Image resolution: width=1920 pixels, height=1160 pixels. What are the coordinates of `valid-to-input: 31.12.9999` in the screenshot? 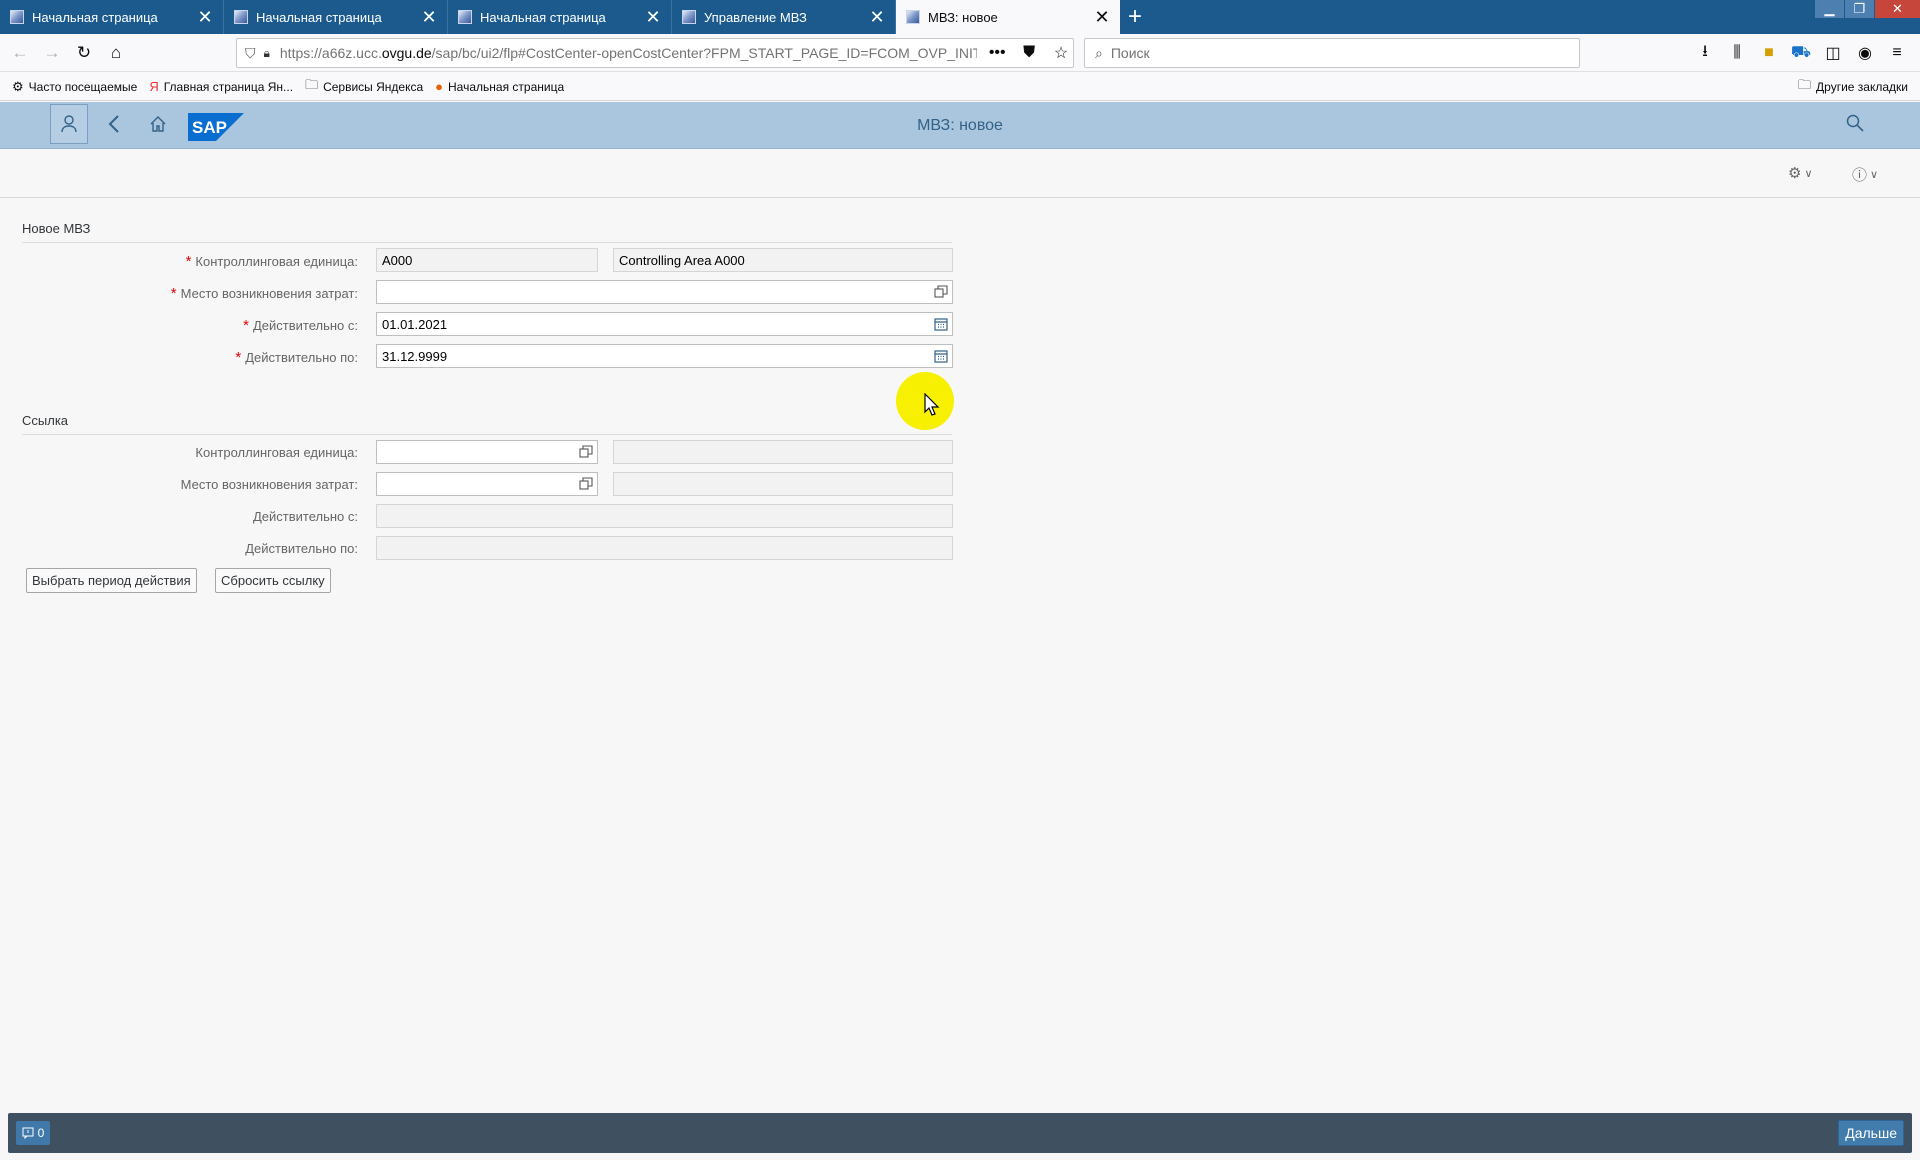 It's located at (664, 356).